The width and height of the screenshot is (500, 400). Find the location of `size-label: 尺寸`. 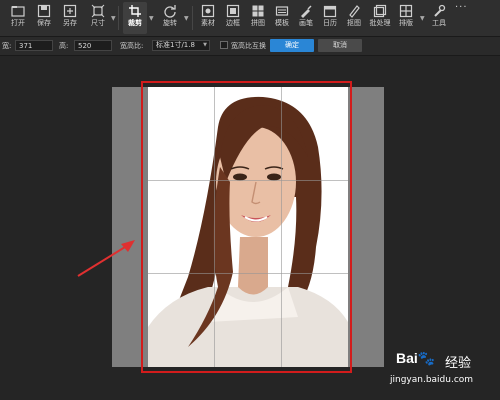

size-label: 尺寸 is located at coordinates (98, 23).